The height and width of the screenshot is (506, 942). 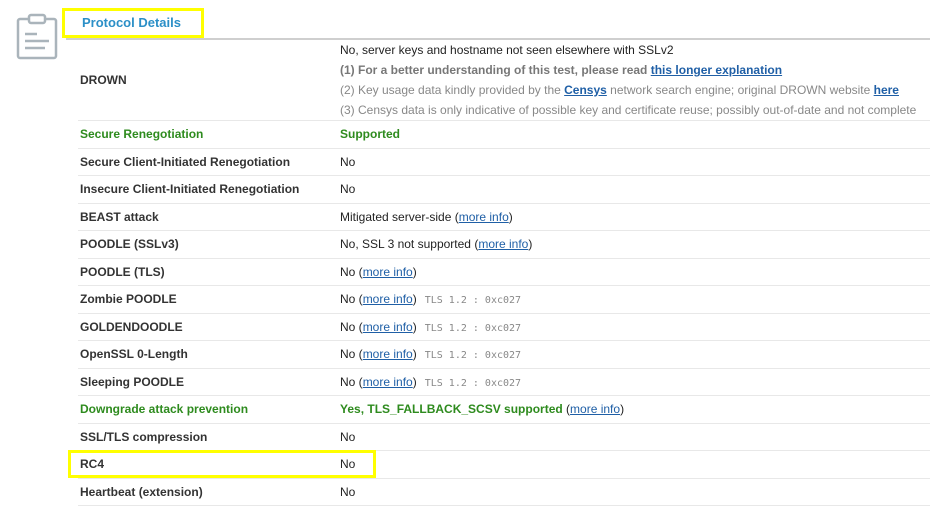 I want to click on clipboard-icon, so click(x=37, y=36).